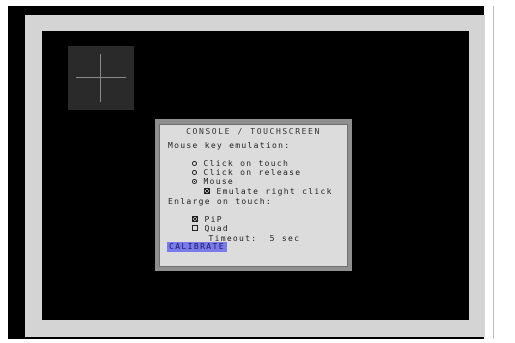  I want to click on dialog-title-bar: CONSOLE / TOUCHSCREEN, so click(253, 128).